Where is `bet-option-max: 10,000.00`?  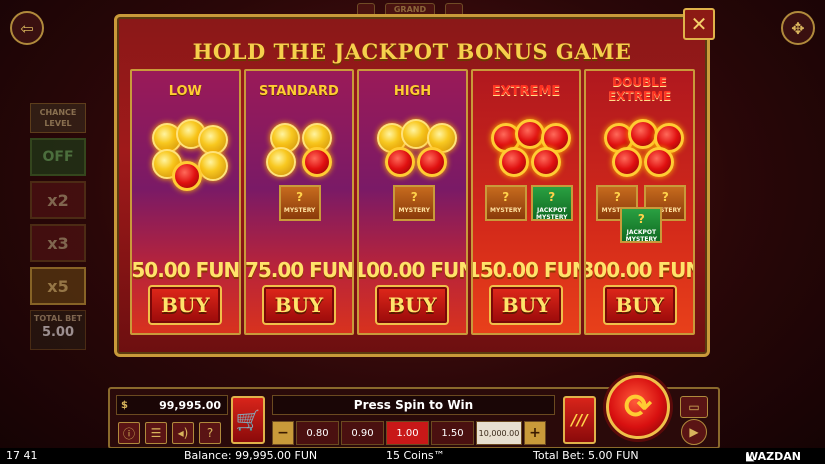
bet-option-max: 10,000.00 is located at coordinates (499, 433).